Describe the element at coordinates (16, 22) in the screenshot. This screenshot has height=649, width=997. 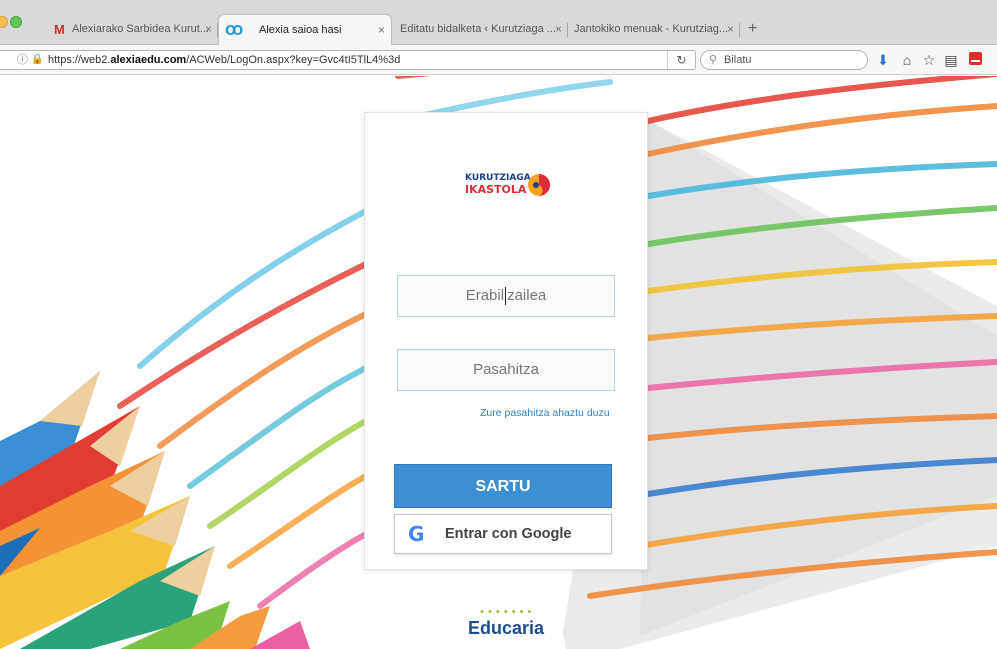
I see `zoom-button` at that location.